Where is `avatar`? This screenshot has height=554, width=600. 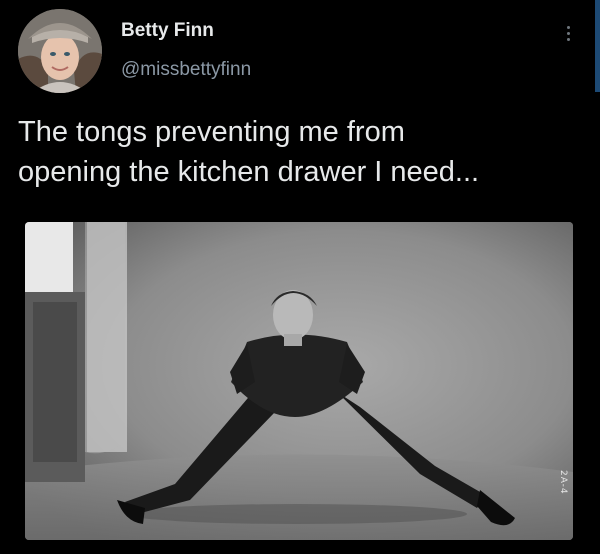
avatar is located at coordinates (60, 51).